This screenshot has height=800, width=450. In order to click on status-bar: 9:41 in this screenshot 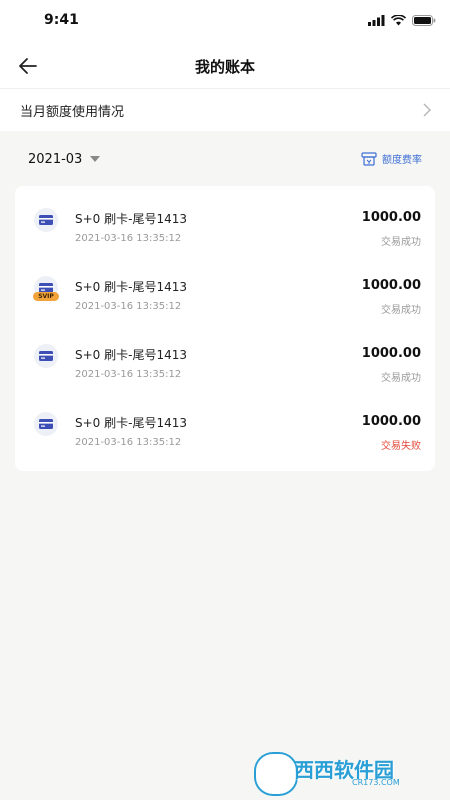, I will do `click(225, 22)`.